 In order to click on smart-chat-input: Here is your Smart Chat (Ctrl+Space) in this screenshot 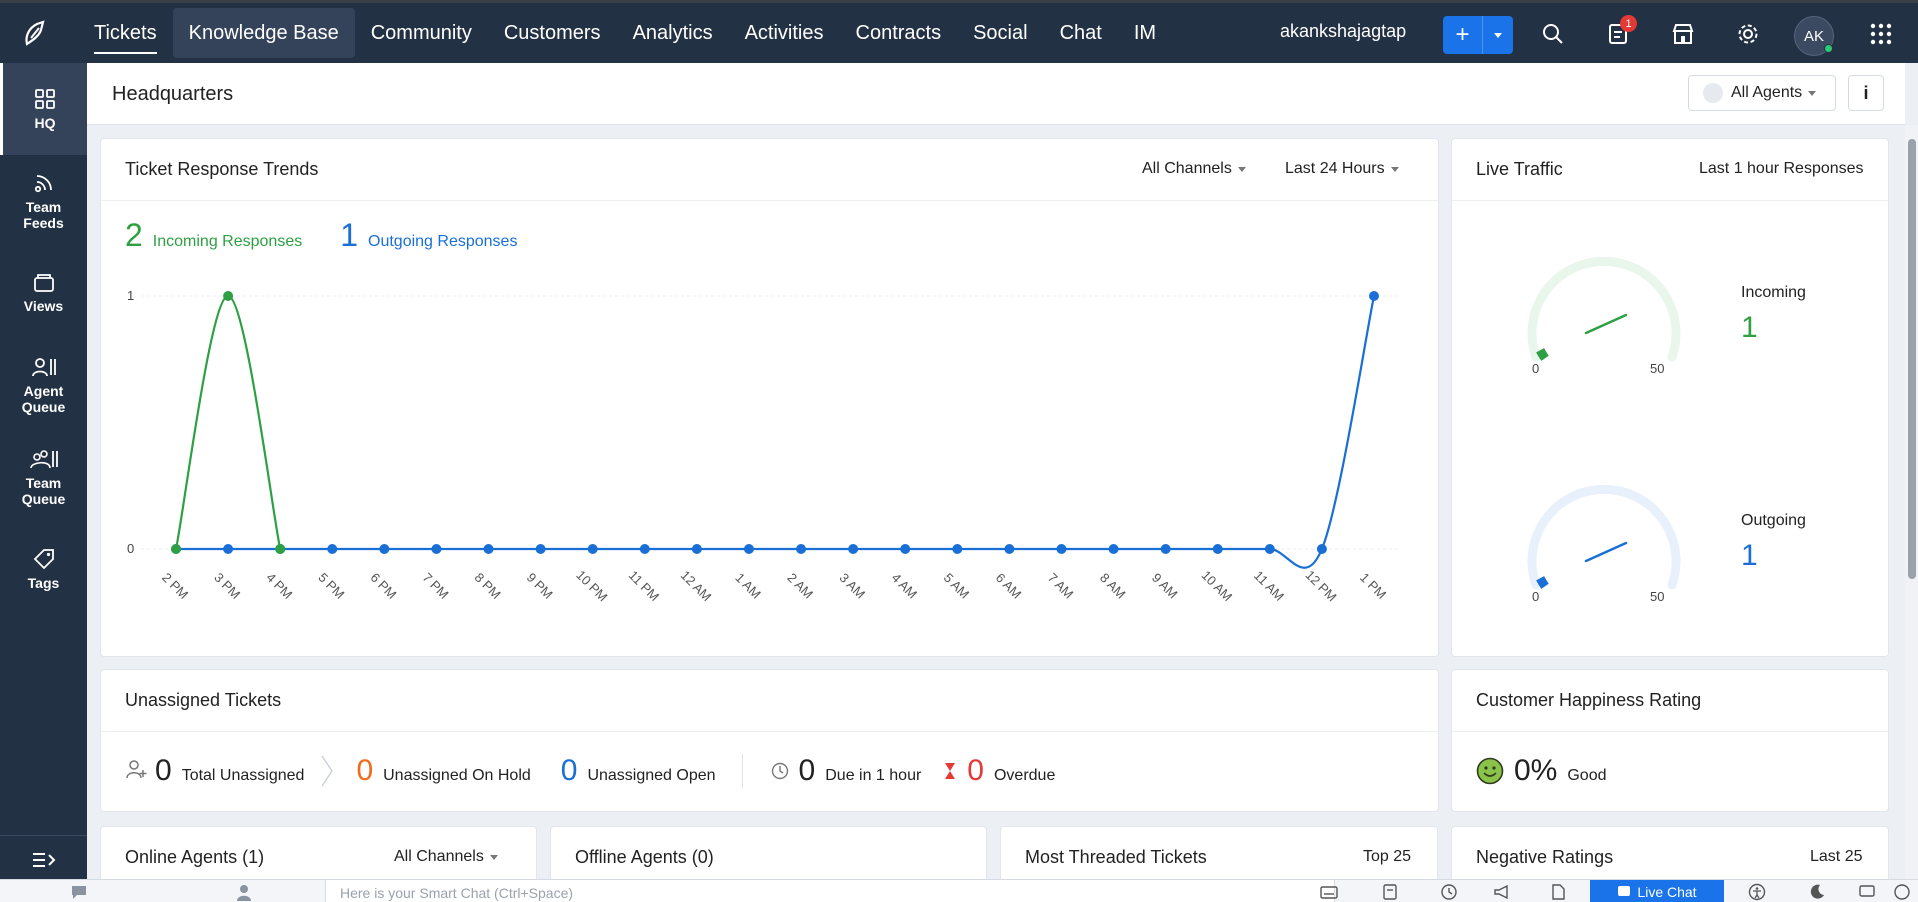, I will do `click(830, 891)`.